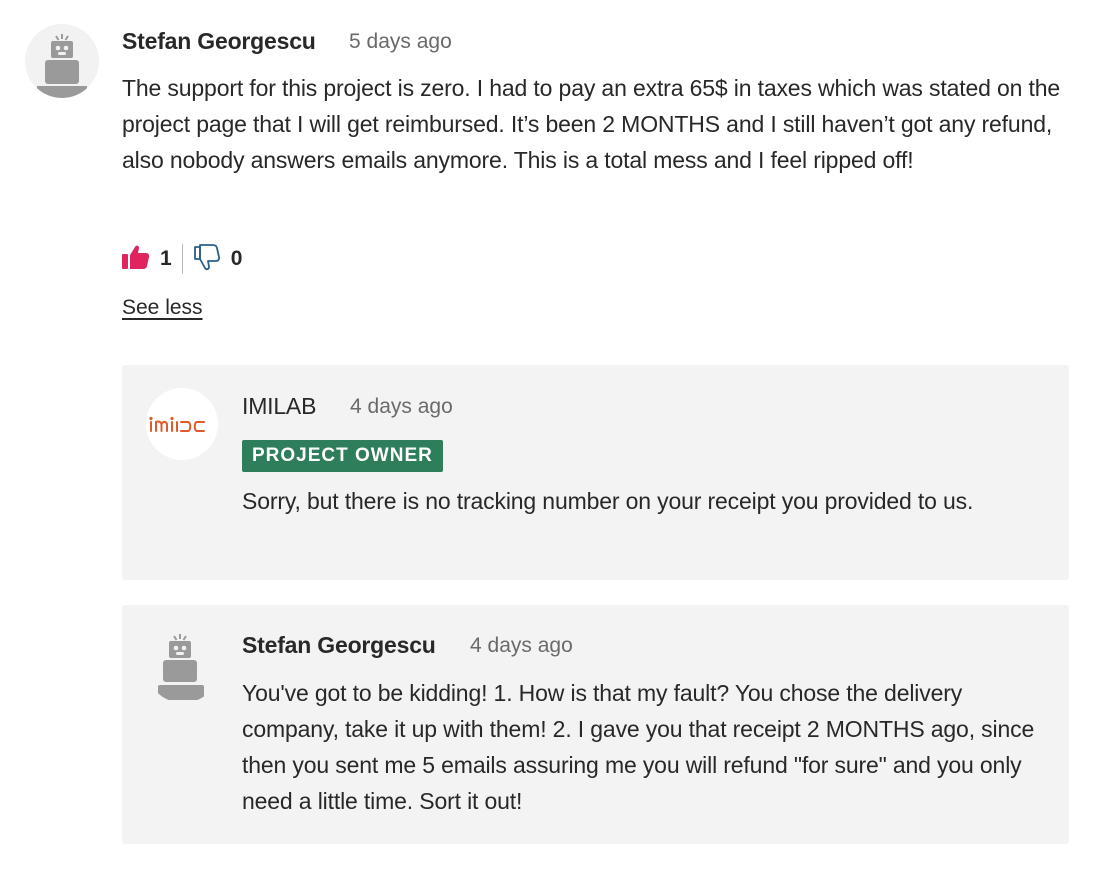 This screenshot has height=880, width=1107. I want to click on vote-divider, so click(182, 259).